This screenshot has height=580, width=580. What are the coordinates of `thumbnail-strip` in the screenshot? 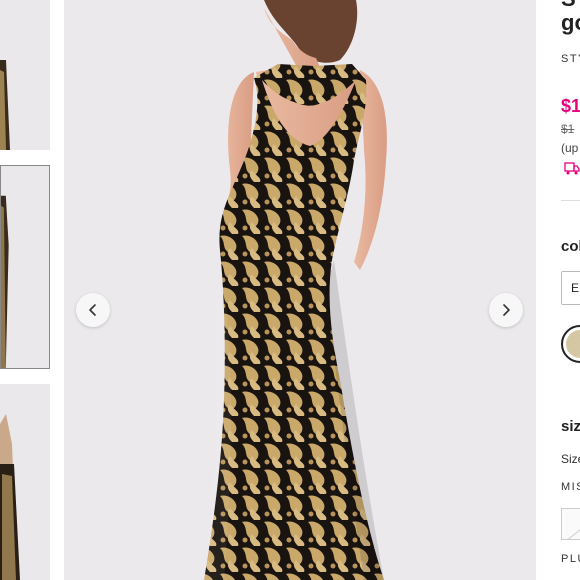 It's located at (25, 290).